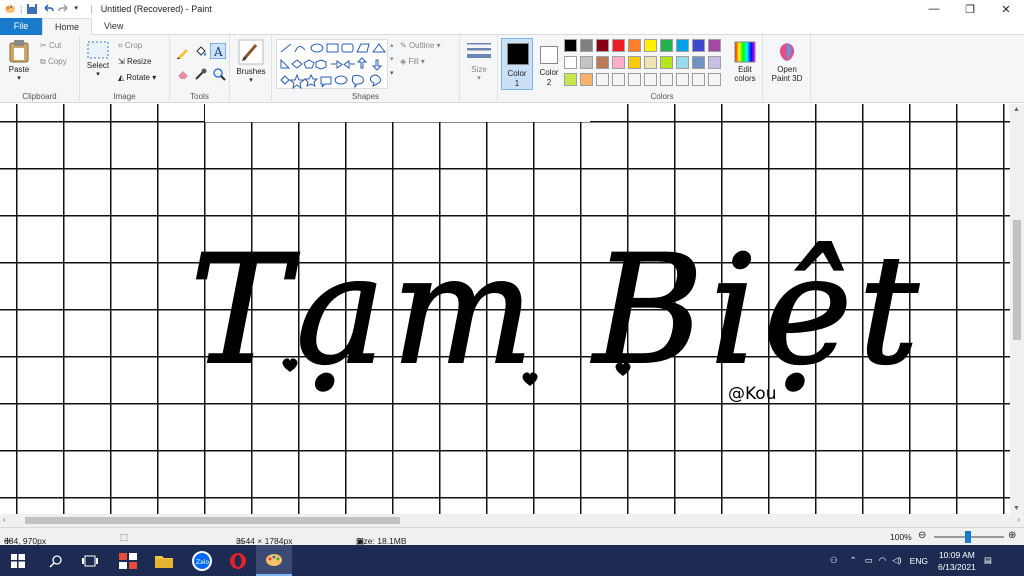 The width and height of the screenshot is (1024, 576). What do you see at coordinates (957, 561) in the screenshot?
I see `clock: 10:09 AM 6/13/2021` at bounding box center [957, 561].